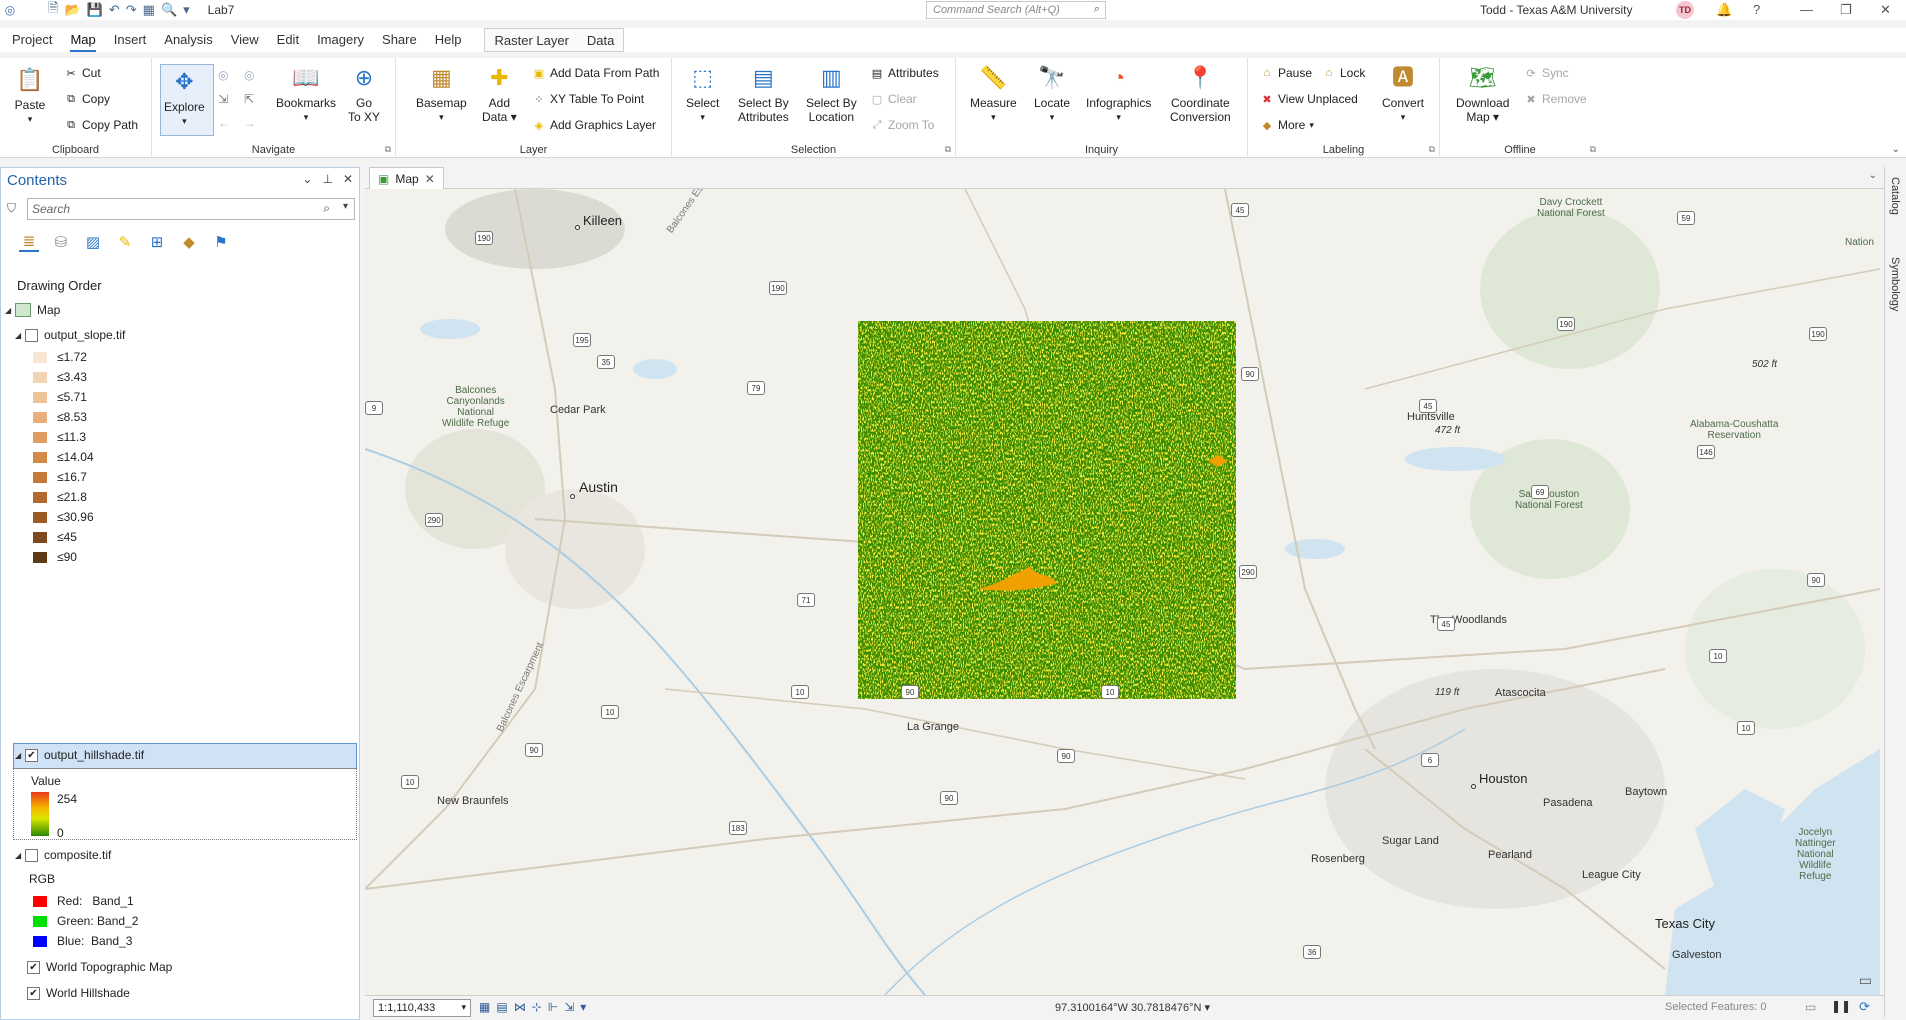  I want to click on add-data-from-path-button: ▣ Add Data From Path, so click(596, 73).